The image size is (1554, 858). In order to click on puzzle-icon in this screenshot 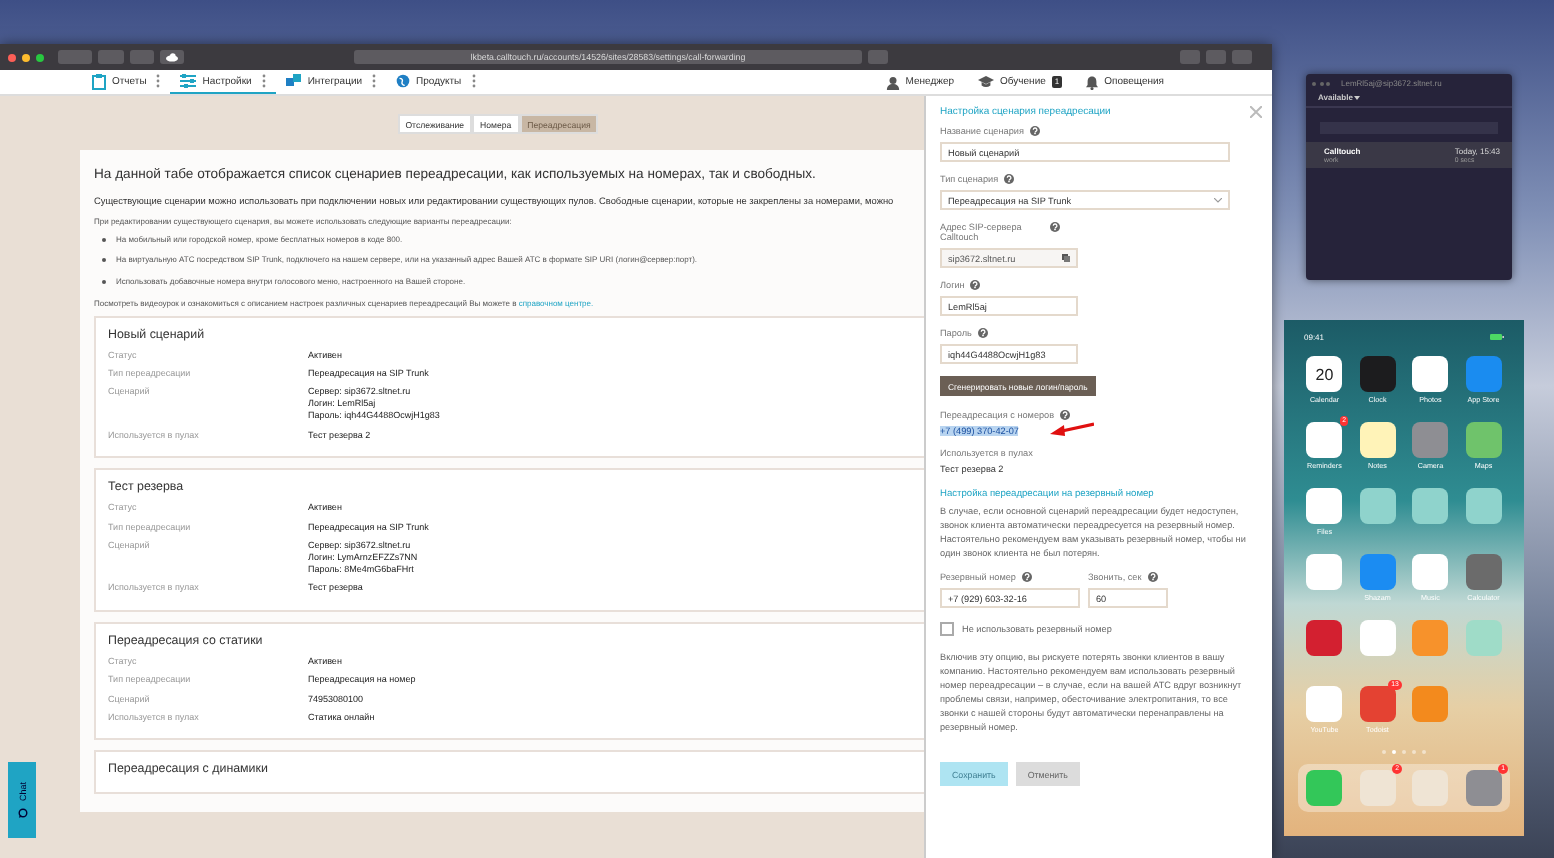, I will do `click(293, 81)`.